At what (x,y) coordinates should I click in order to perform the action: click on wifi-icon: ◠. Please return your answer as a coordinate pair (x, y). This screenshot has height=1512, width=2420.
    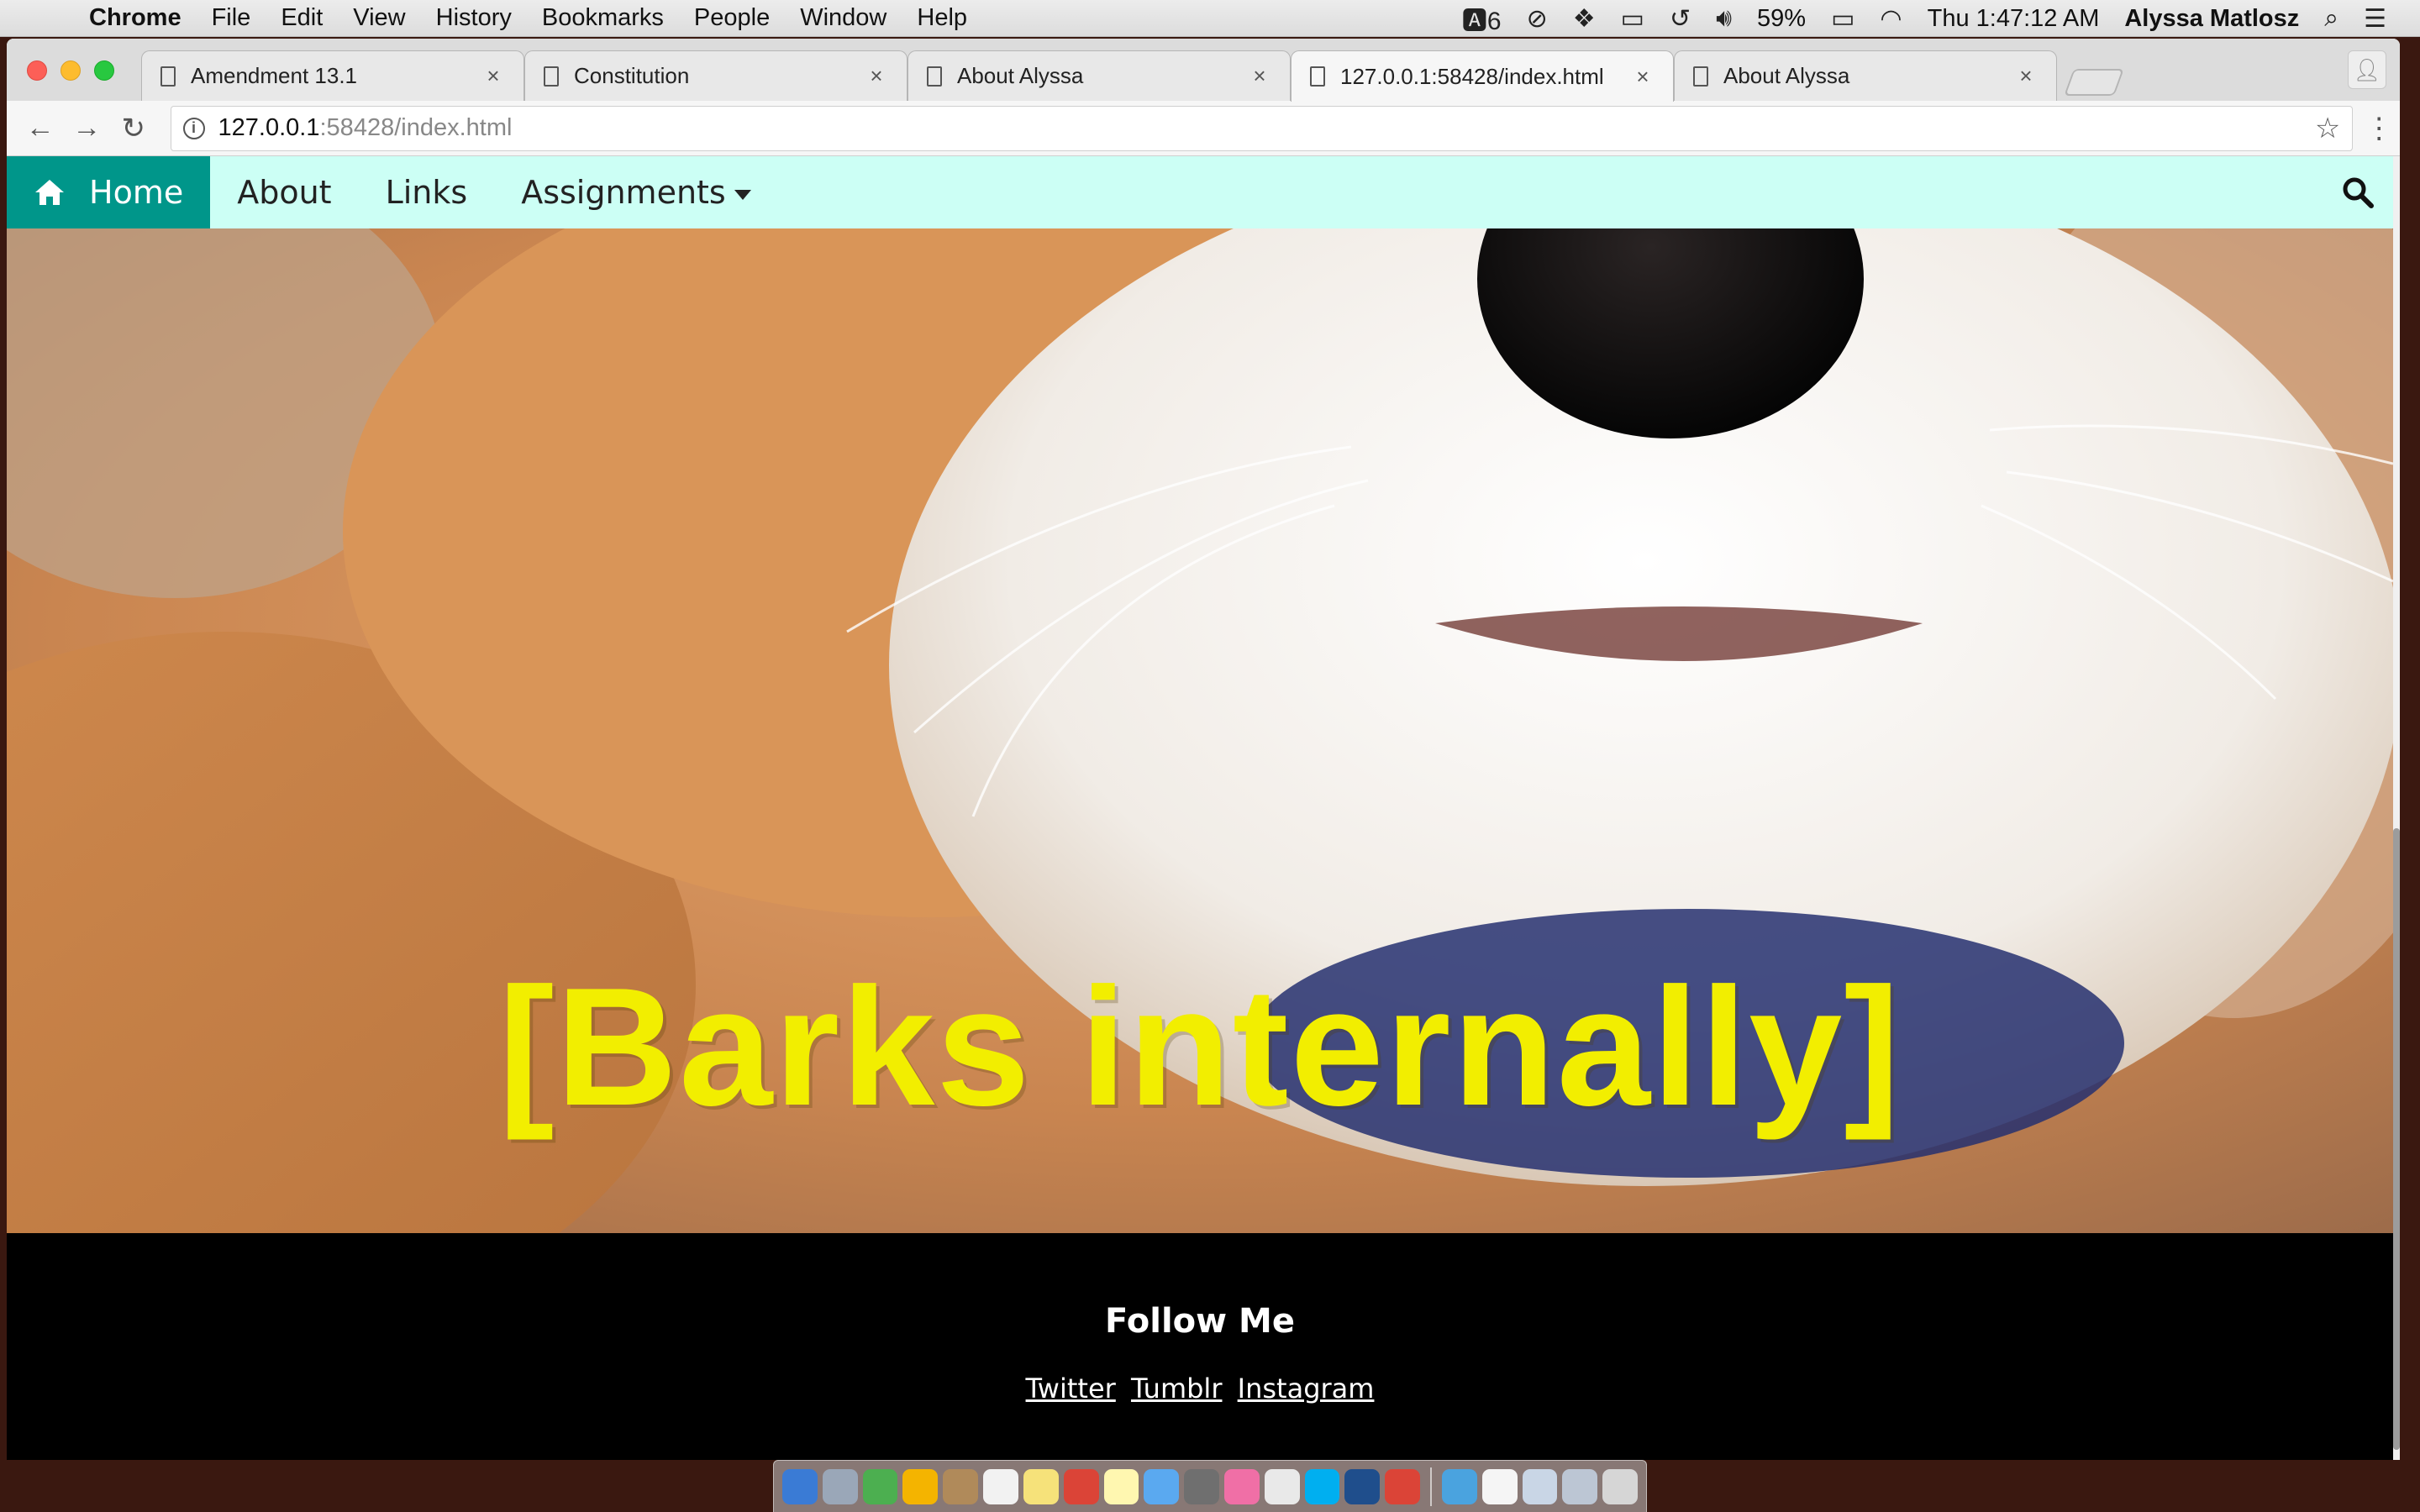
    Looking at the image, I should click on (1891, 19).